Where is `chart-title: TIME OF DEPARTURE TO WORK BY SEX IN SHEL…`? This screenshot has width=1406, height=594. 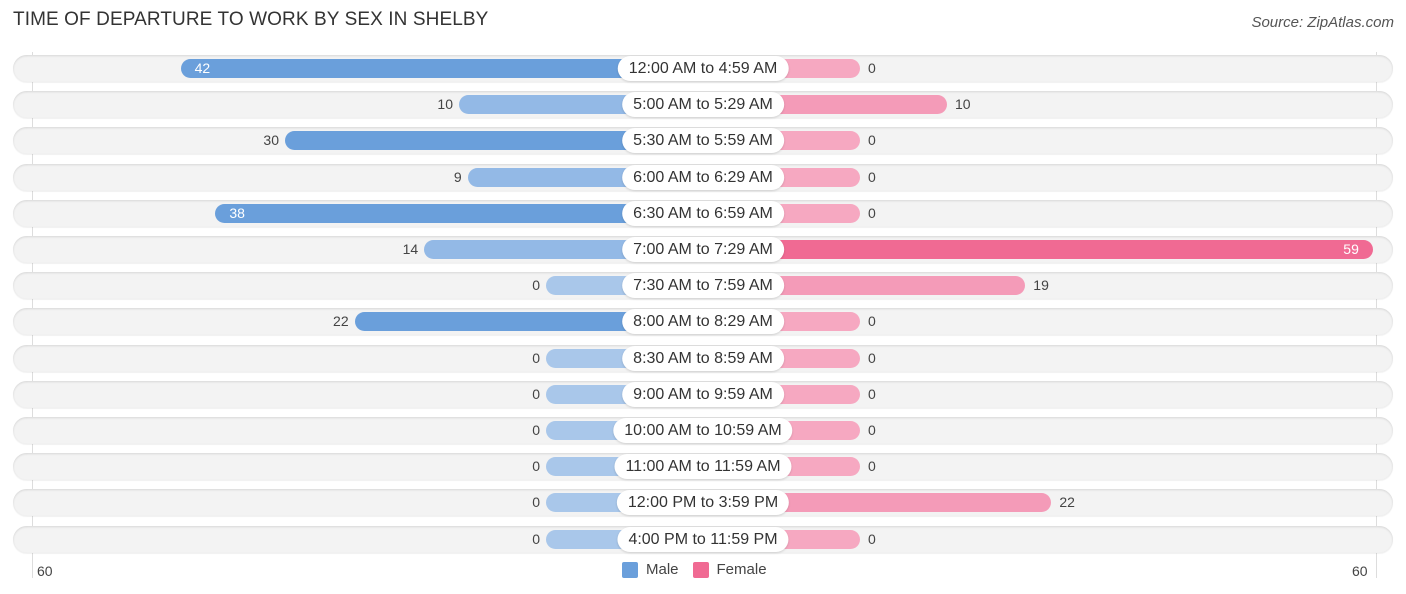
chart-title: TIME OF DEPARTURE TO WORK BY SEX IN SHEL… is located at coordinates (251, 19).